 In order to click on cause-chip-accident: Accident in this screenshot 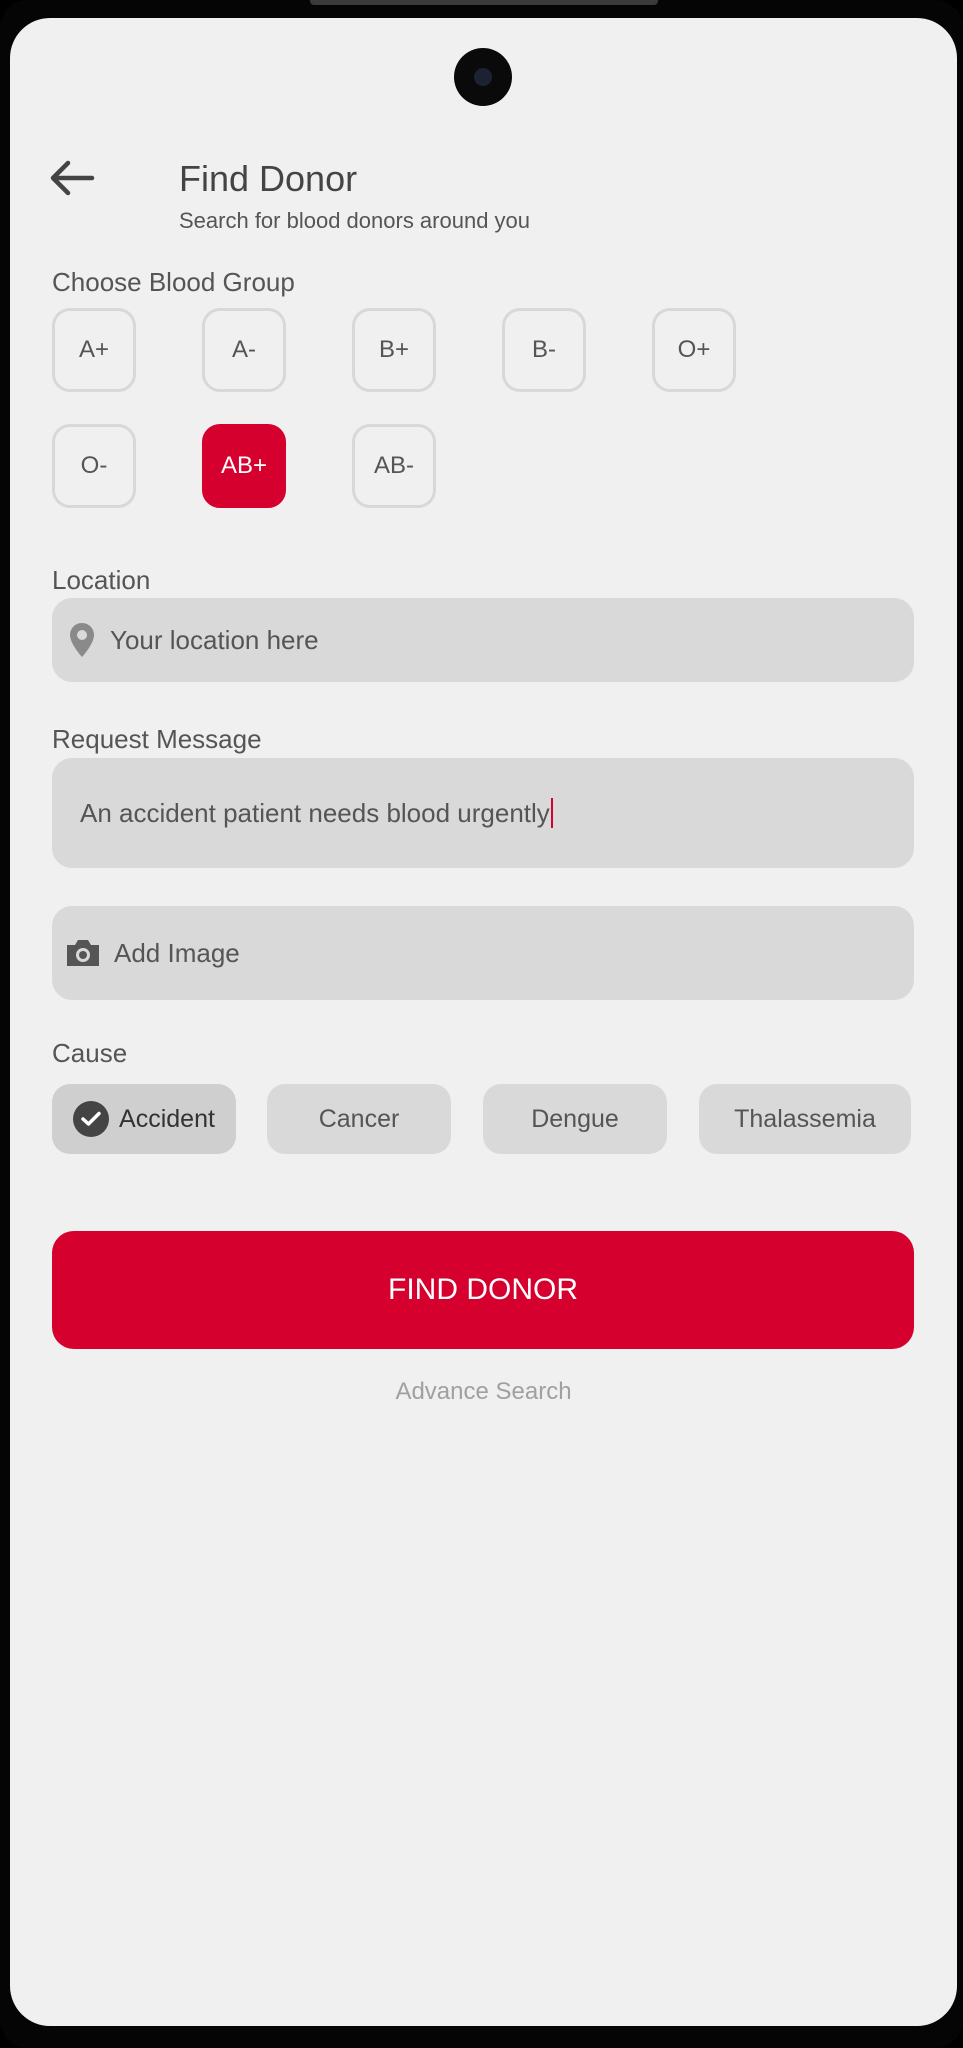, I will do `click(144, 1119)`.